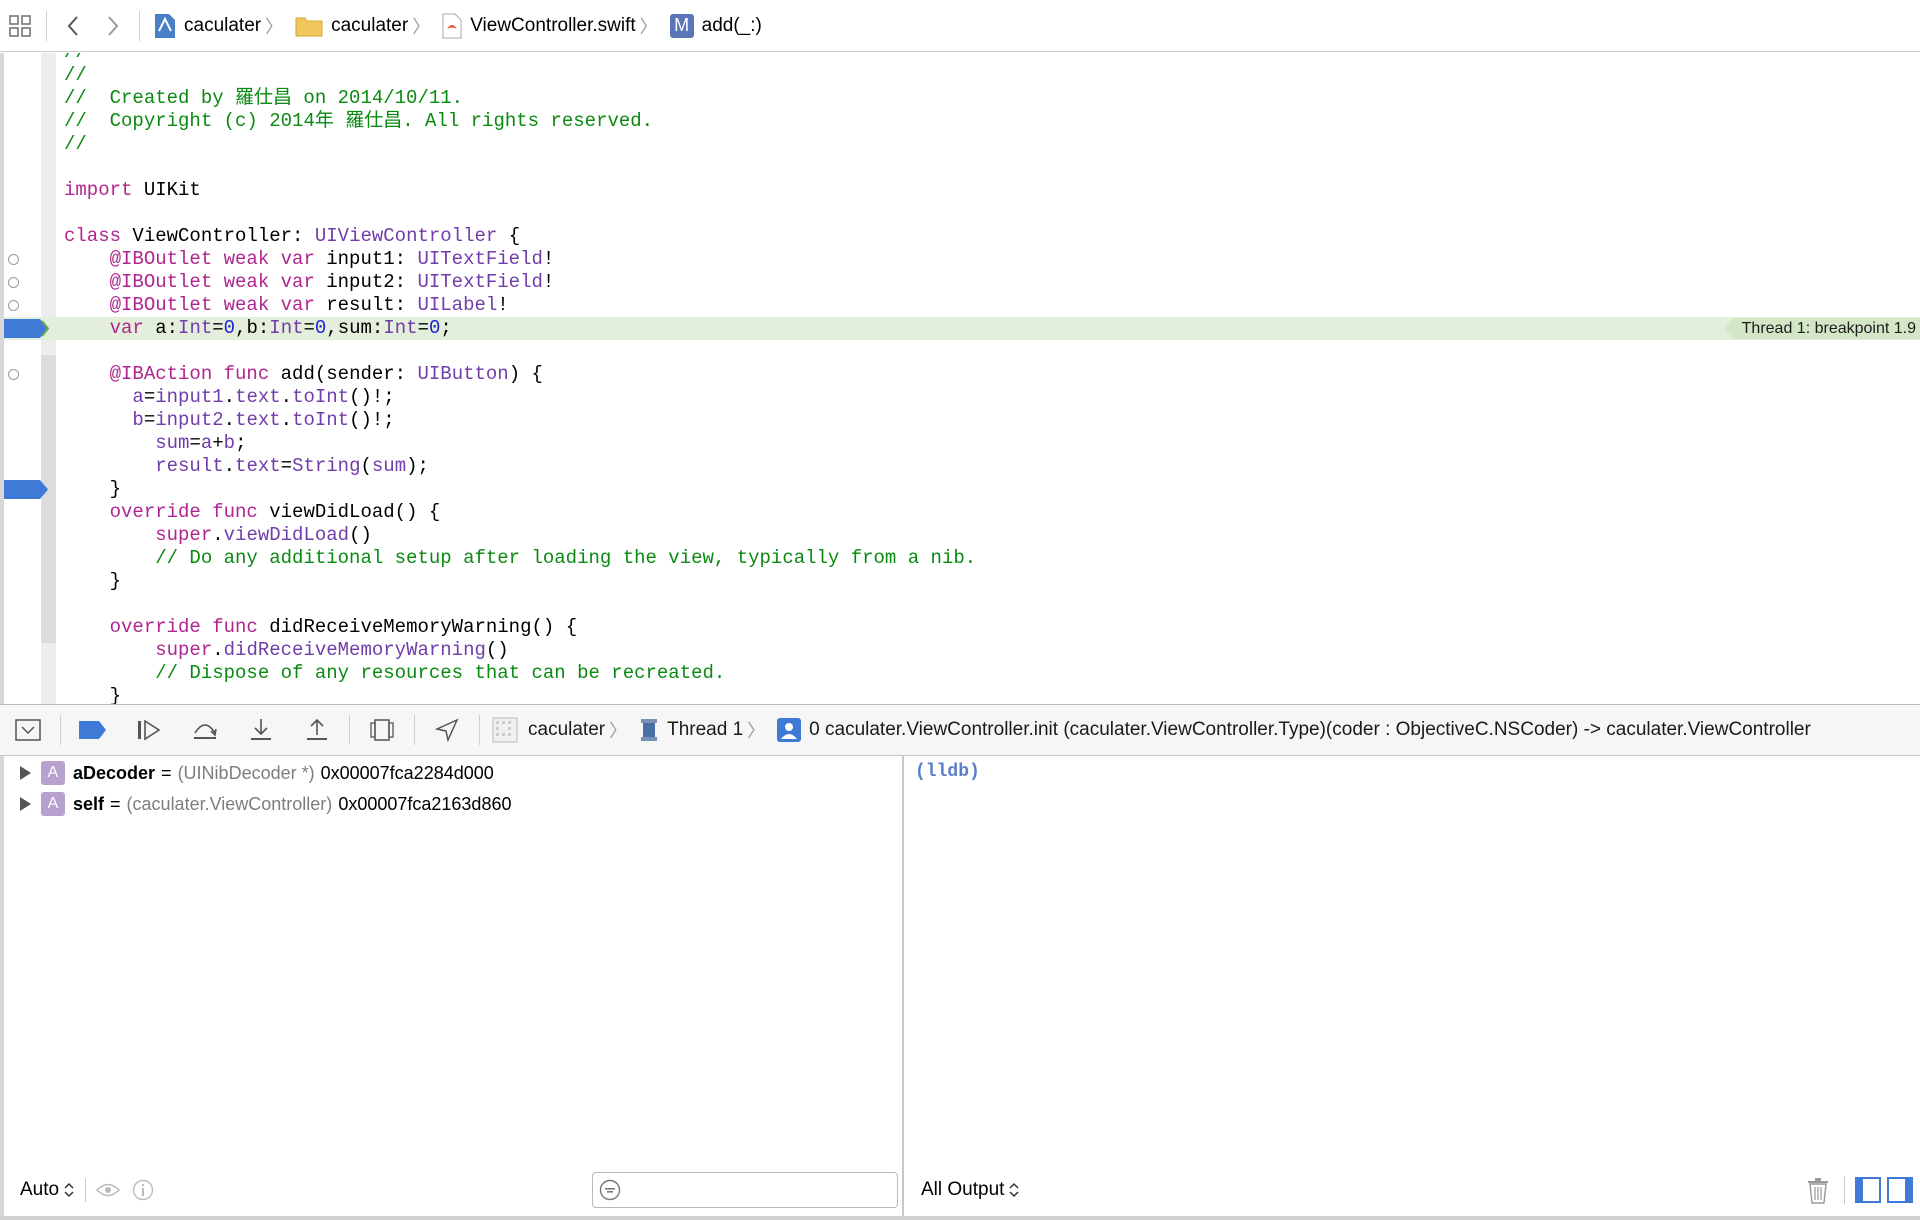  I want to click on back-arrow-icon, so click(73, 26).